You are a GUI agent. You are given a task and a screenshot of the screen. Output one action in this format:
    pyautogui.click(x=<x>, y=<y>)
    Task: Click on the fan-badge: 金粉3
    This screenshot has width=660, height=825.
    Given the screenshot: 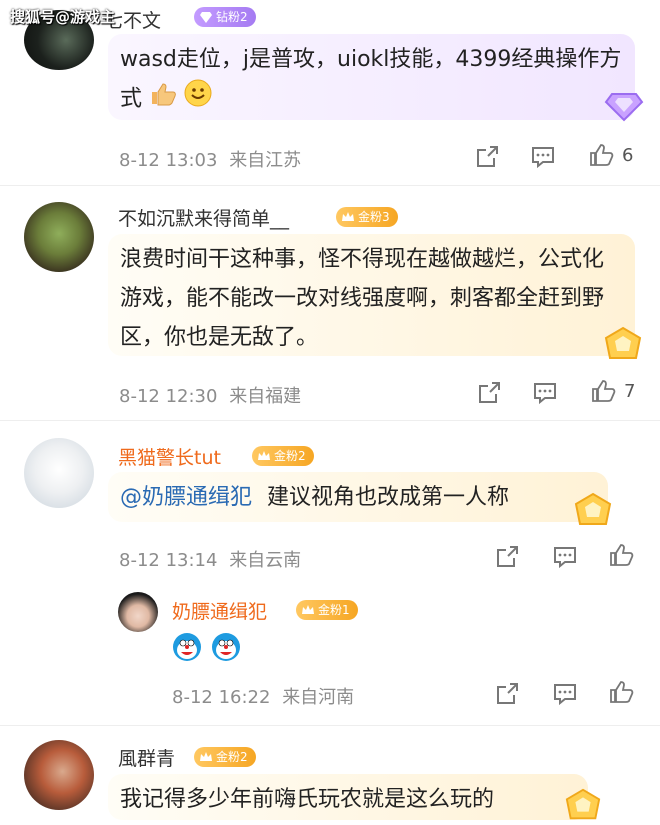 What is the action you would take?
    pyautogui.click(x=367, y=217)
    